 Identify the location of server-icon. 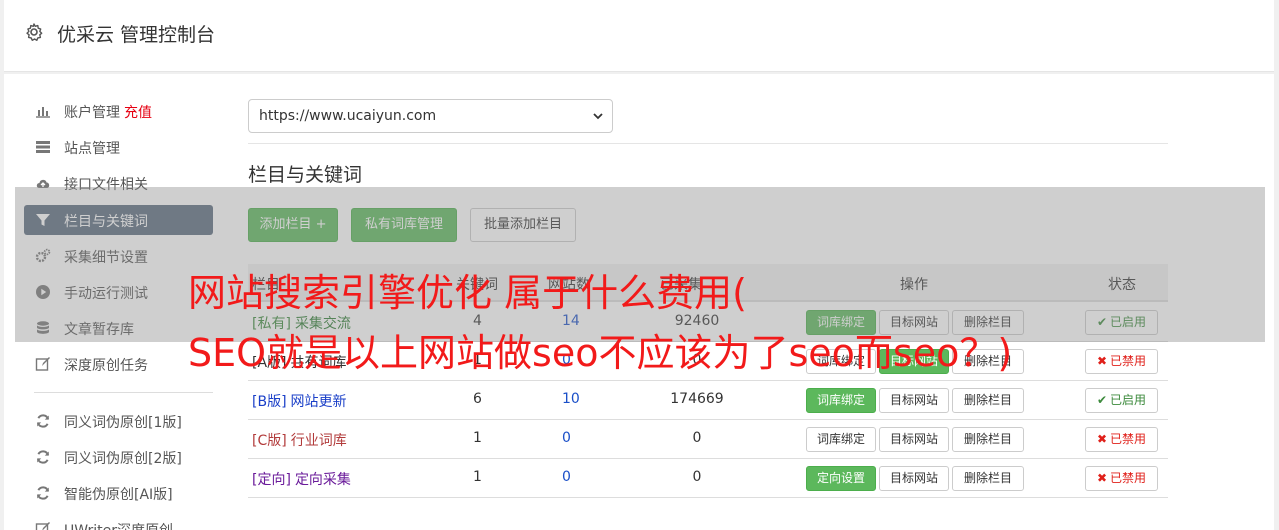
(43, 147).